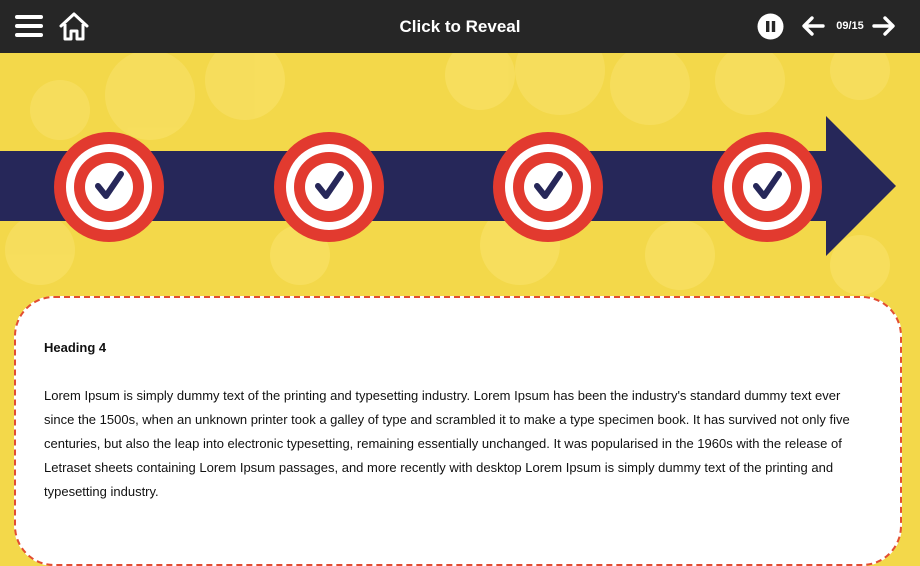 The height and width of the screenshot is (566, 920). Describe the element at coordinates (850, 26) in the screenshot. I see `page-indicator: 09/15` at that location.